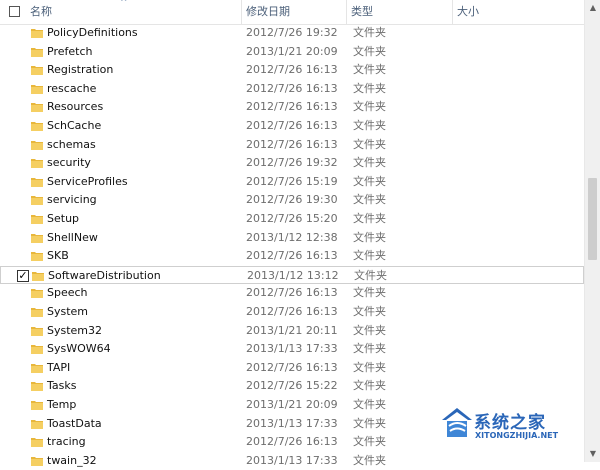  Describe the element at coordinates (67, 312) in the screenshot. I see `file-name: System` at that location.